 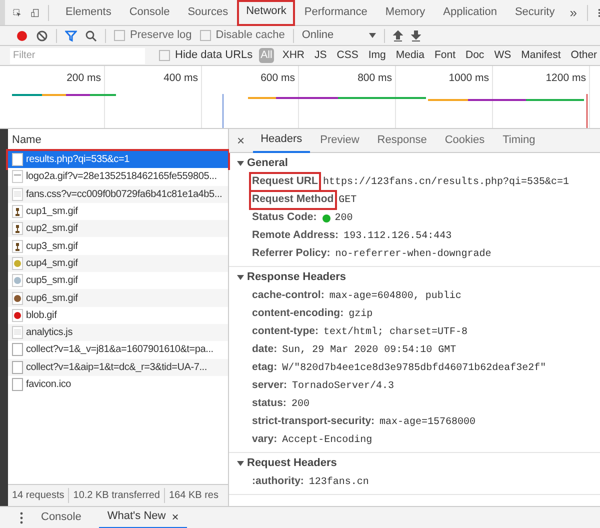 What do you see at coordinates (116, 496) in the screenshot?
I see `status-text: 10.2 KB transferred` at bounding box center [116, 496].